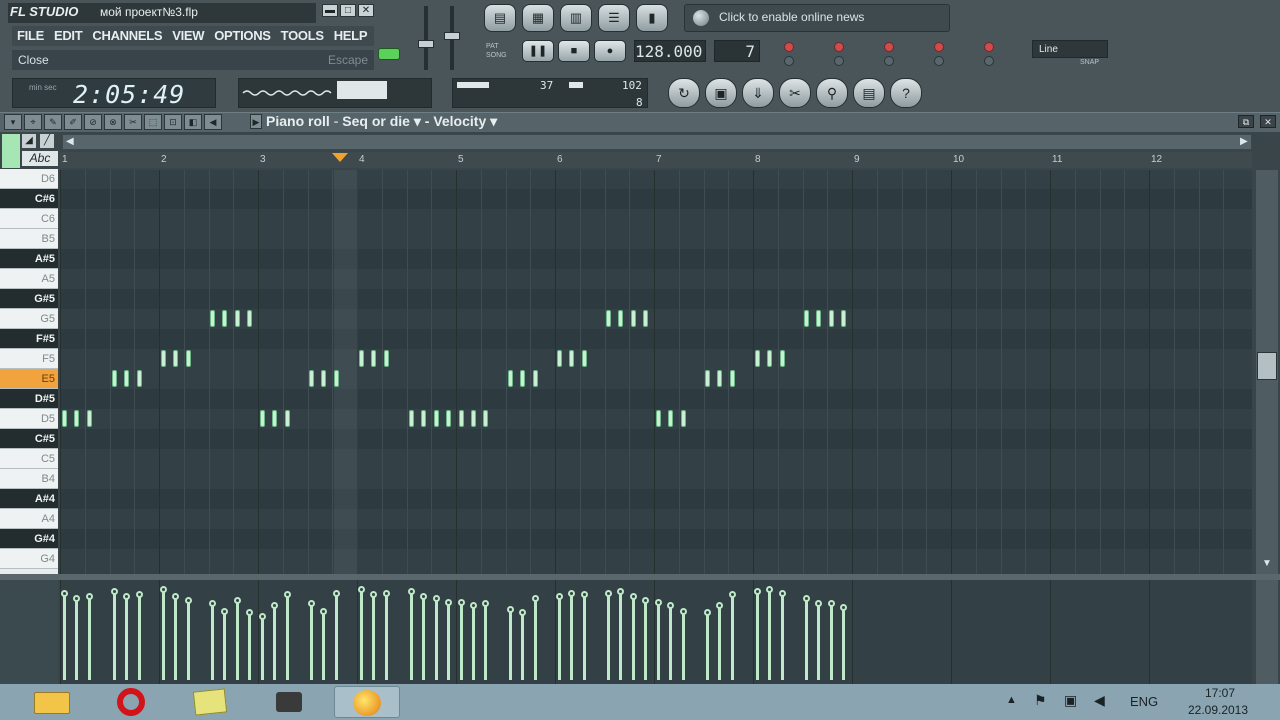 The image size is (1280, 720). I want to click on property-selector: Velocity, so click(459, 121).